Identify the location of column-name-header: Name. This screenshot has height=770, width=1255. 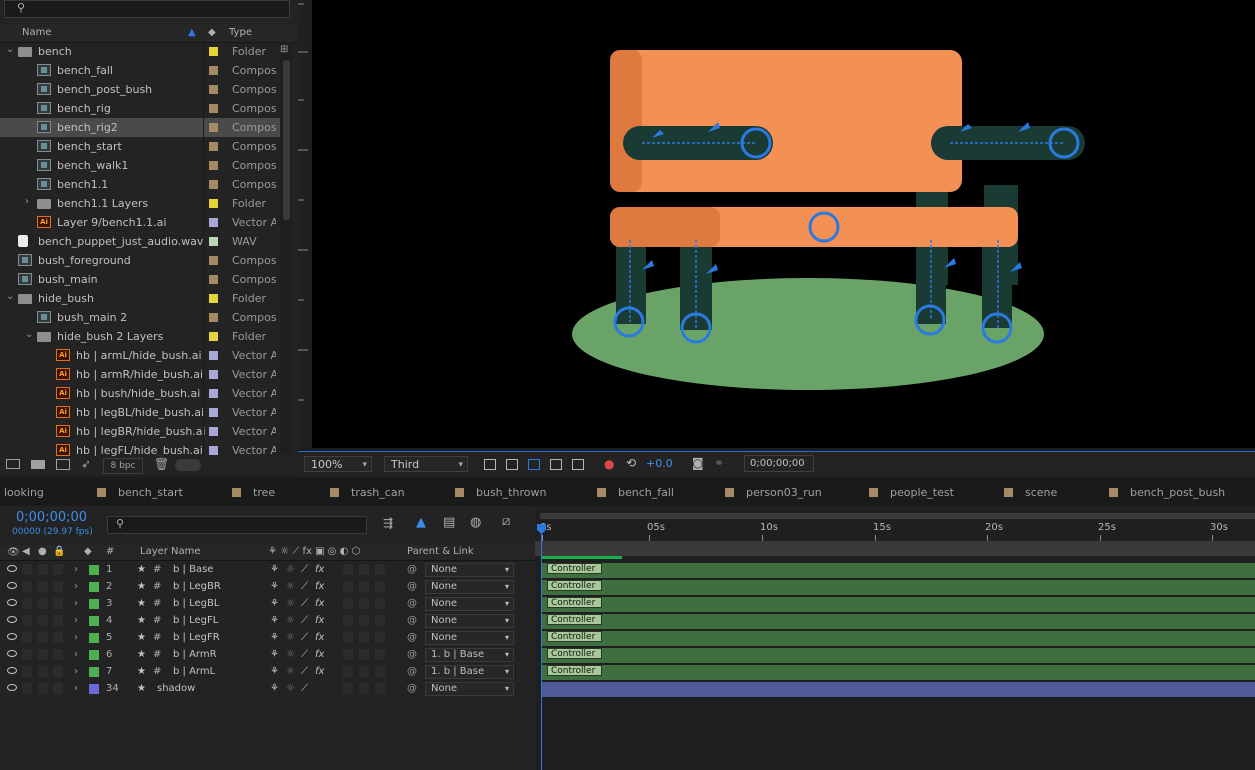
(37, 32).